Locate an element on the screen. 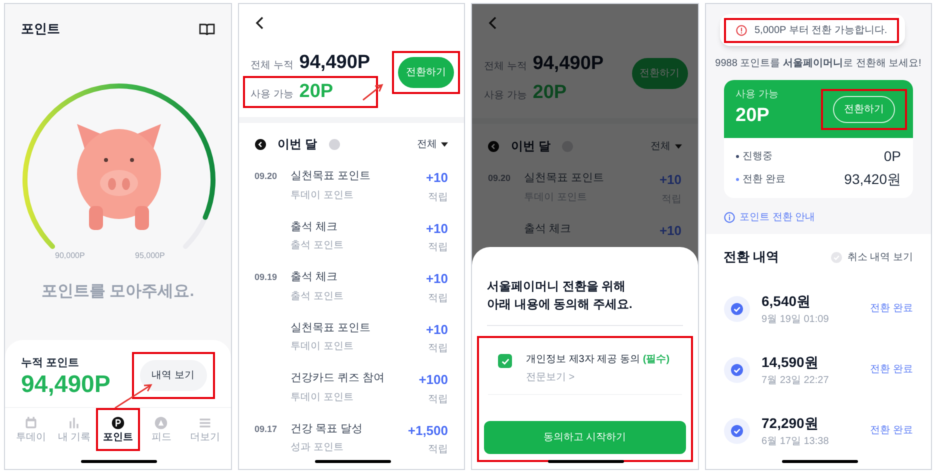  stat-label: 전환 완료 is located at coordinates (764, 180).